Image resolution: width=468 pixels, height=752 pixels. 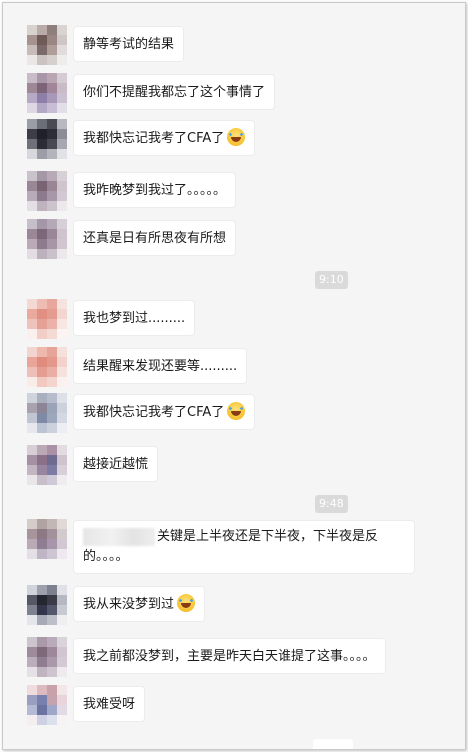 I want to click on message-row: 我难受呀, so click(x=234, y=705).